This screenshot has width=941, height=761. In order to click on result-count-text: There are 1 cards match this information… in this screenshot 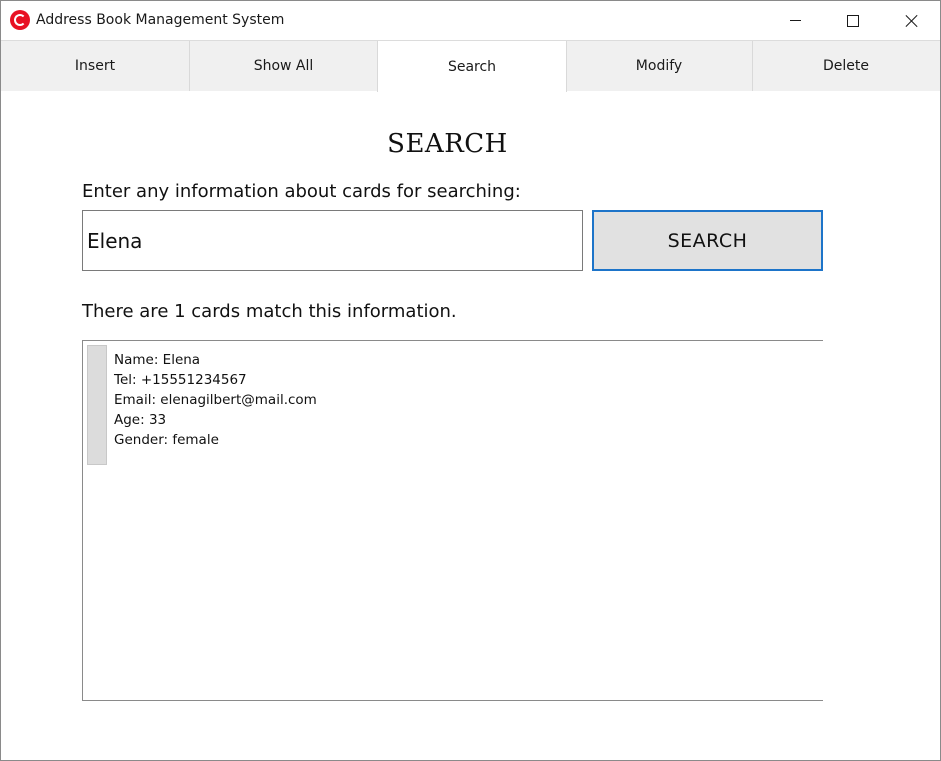, I will do `click(269, 311)`.